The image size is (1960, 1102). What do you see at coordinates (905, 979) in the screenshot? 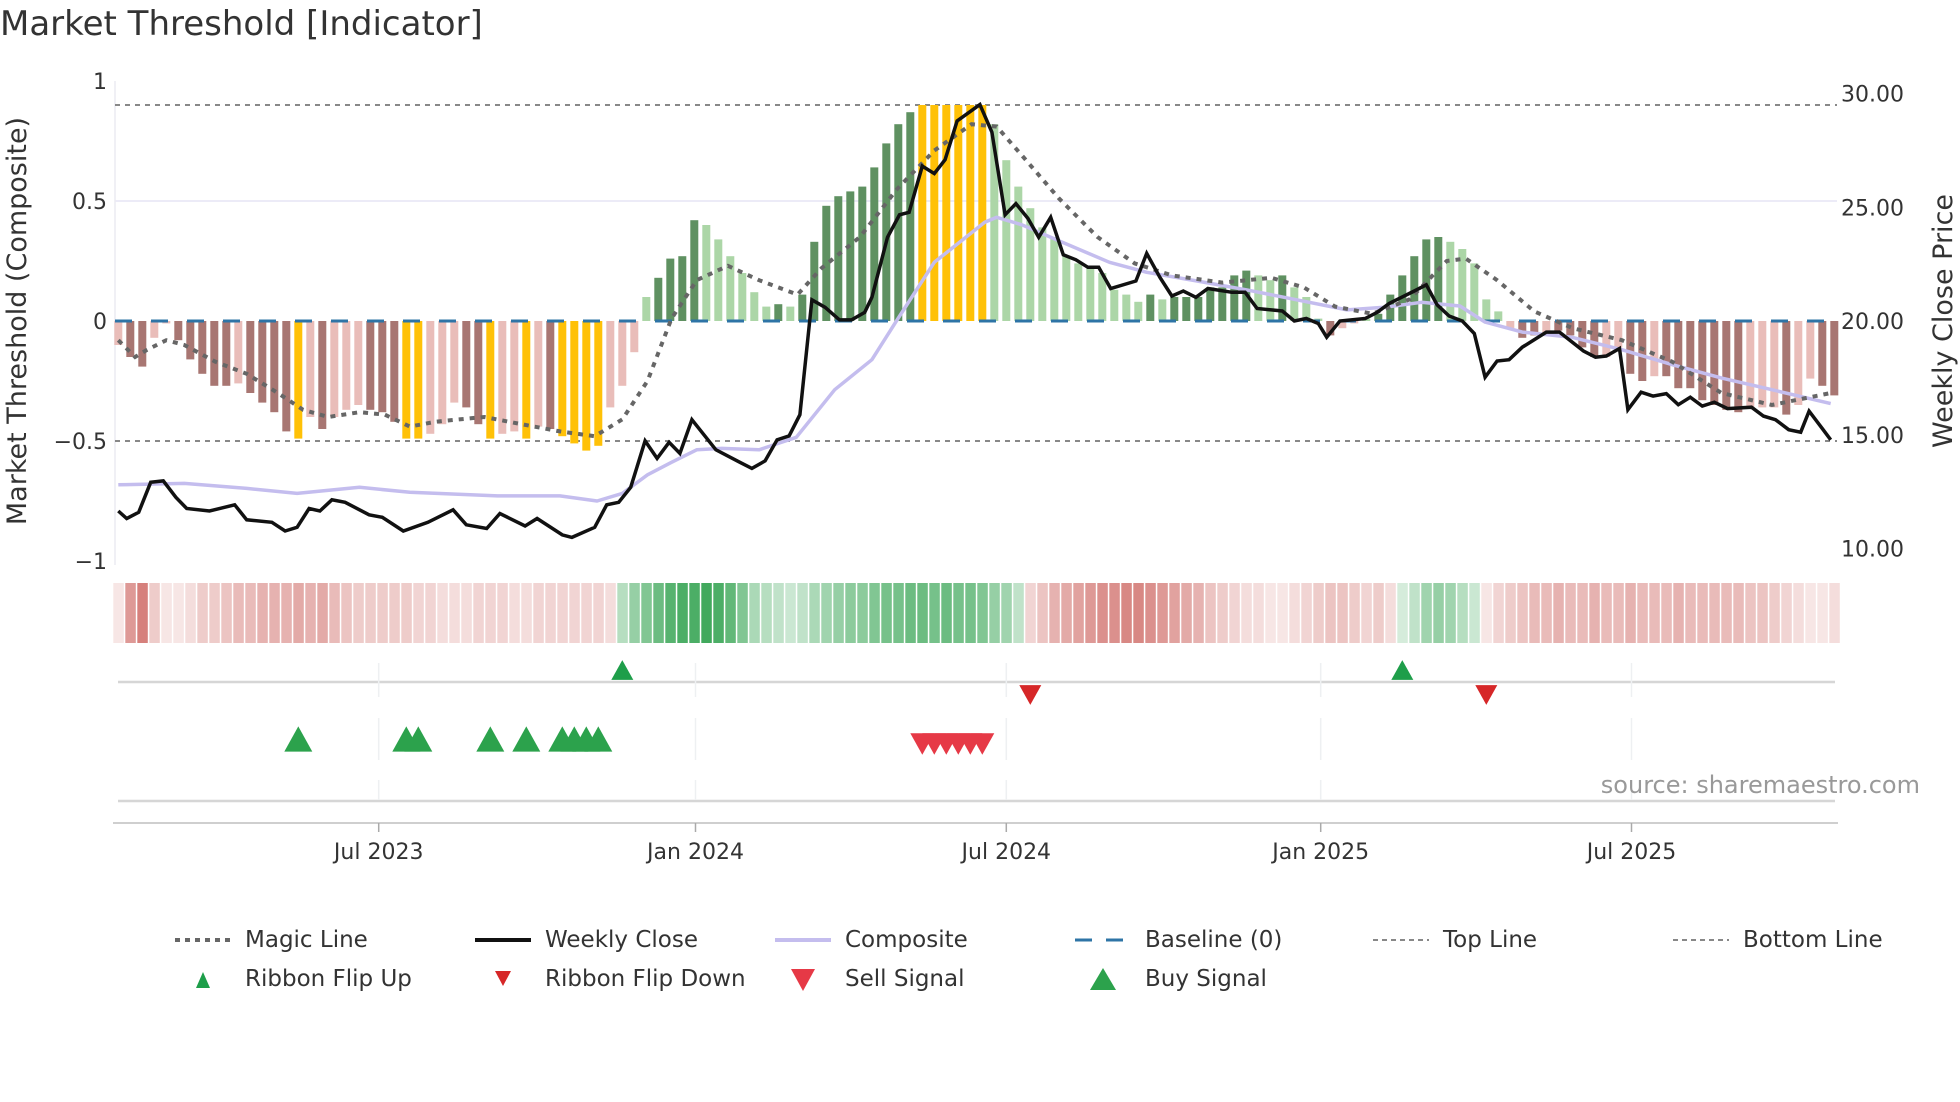
I see `legend-label: Sell Signal` at bounding box center [905, 979].